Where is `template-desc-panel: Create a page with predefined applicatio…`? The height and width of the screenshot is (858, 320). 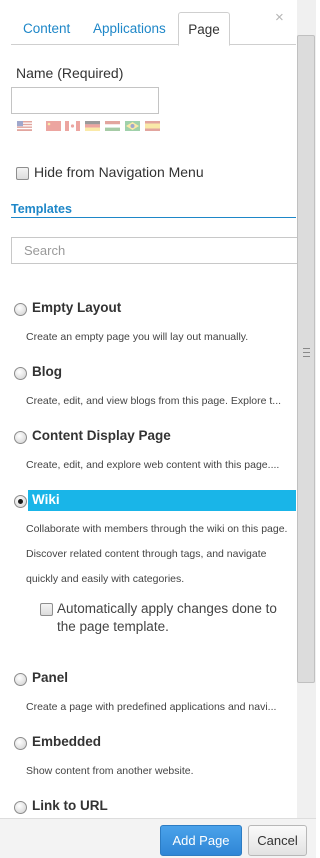
template-desc-panel: Create a page with predefined applicatio… is located at coordinates (151, 707).